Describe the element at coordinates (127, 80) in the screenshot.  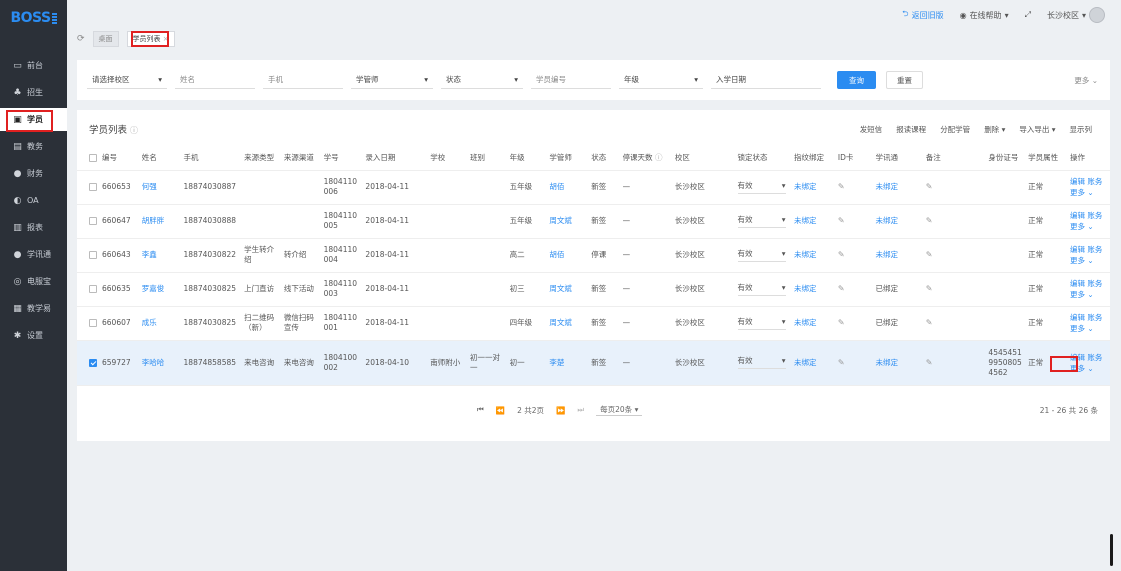
I see `campus-select: 请选择校区 ▾` at that location.